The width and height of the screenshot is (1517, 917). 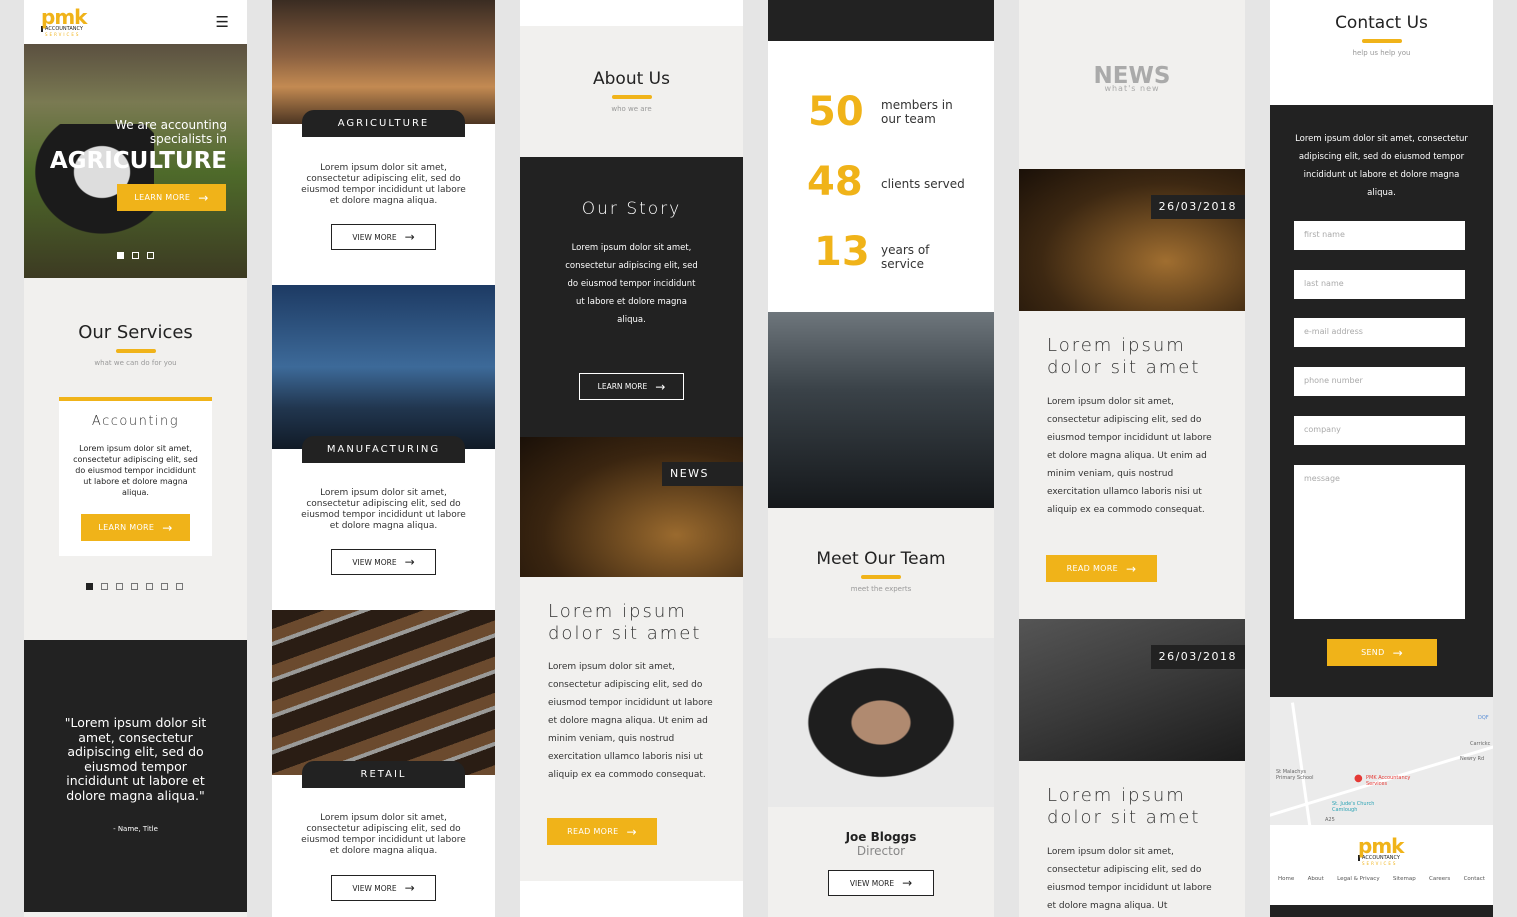 What do you see at coordinates (631, 209) in the screenshot?
I see `story-title: Our Story` at bounding box center [631, 209].